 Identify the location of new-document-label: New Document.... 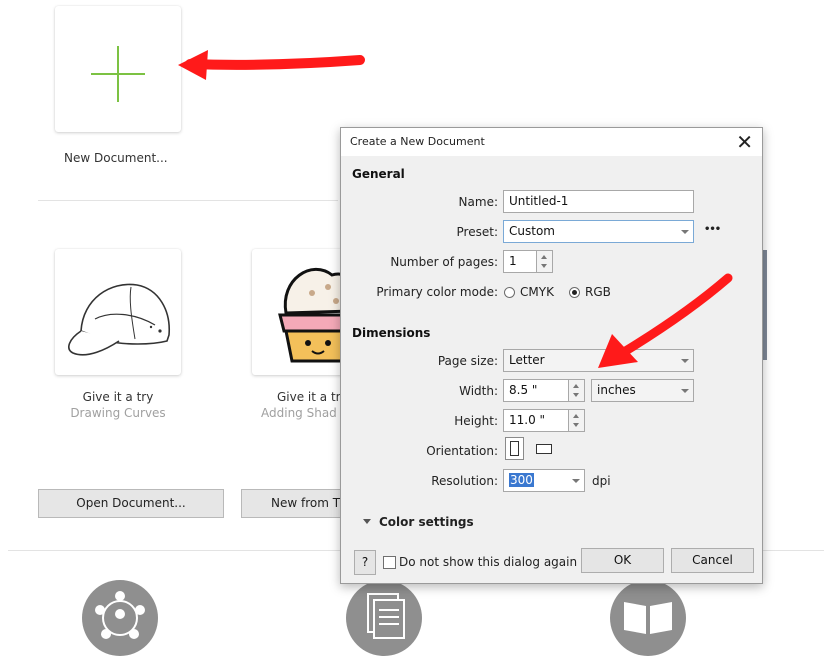
(116, 158).